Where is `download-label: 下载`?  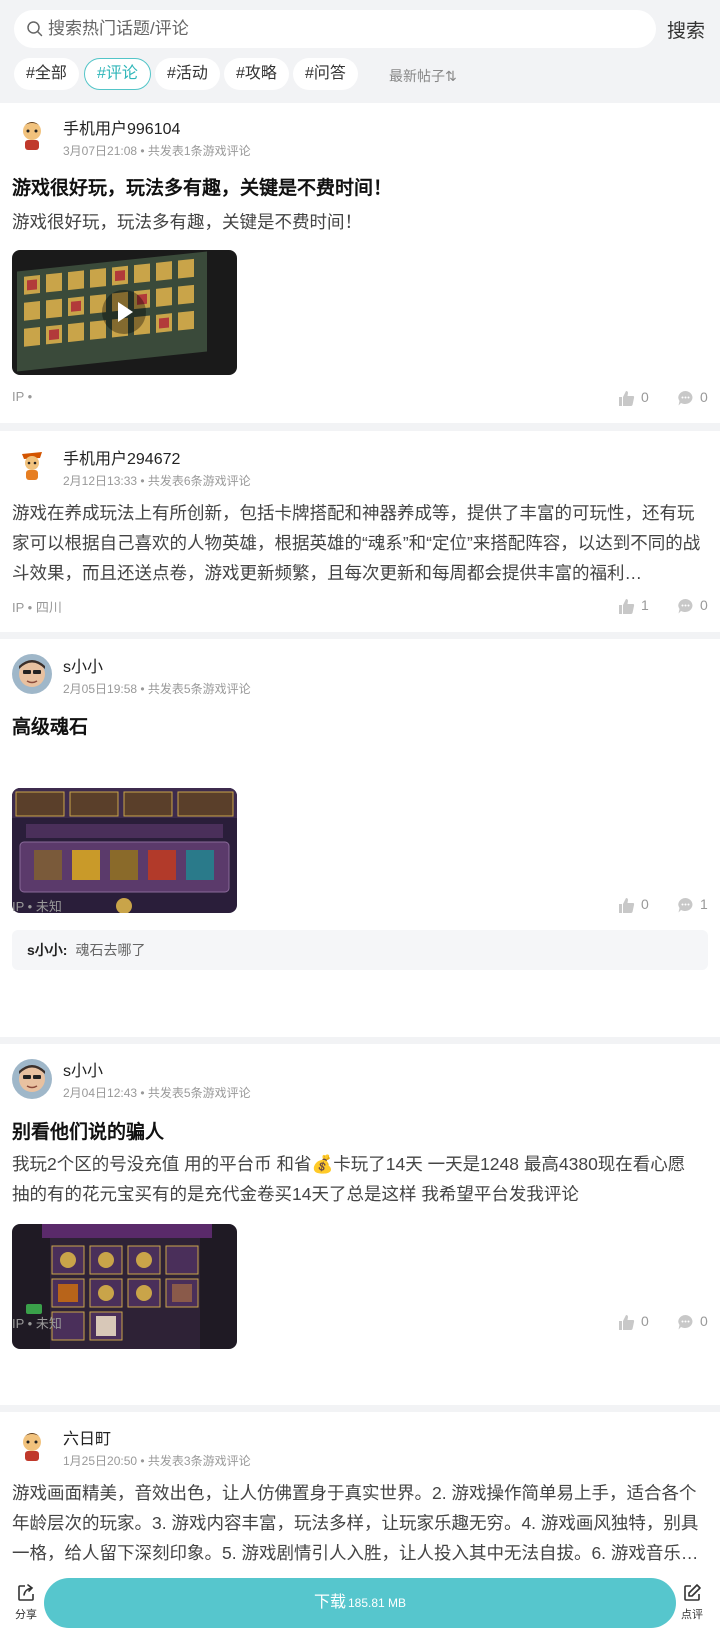 download-label: 下载 is located at coordinates (329, 1602).